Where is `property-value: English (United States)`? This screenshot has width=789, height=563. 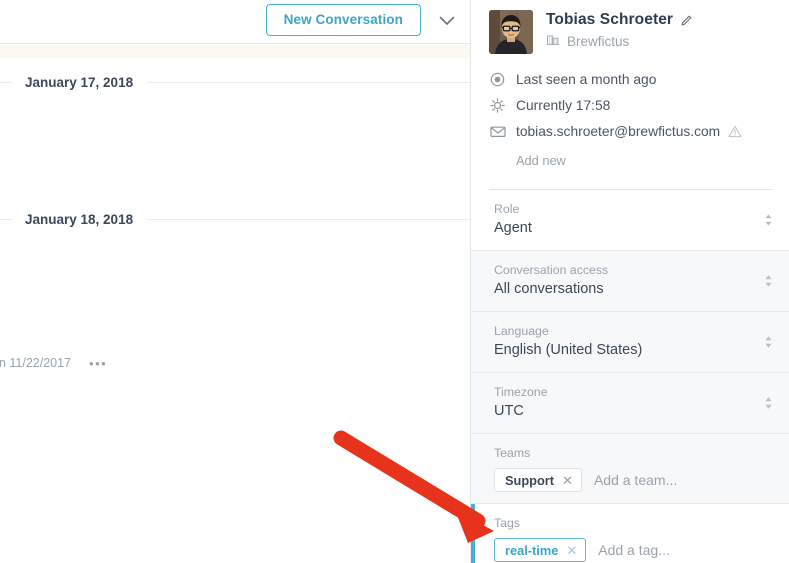 property-value: English (United States) is located at coordinates (568, 350).